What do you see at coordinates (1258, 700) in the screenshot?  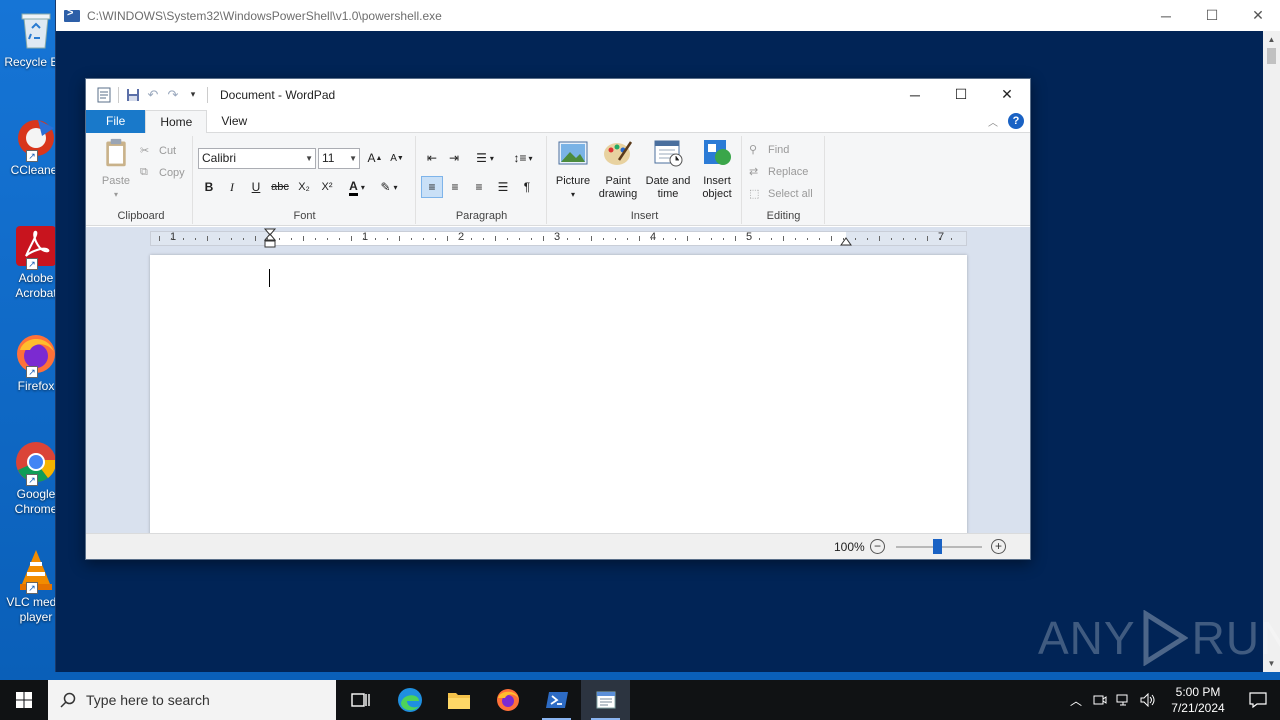 I see `notifications-button` at bounding box center [1258, 700].